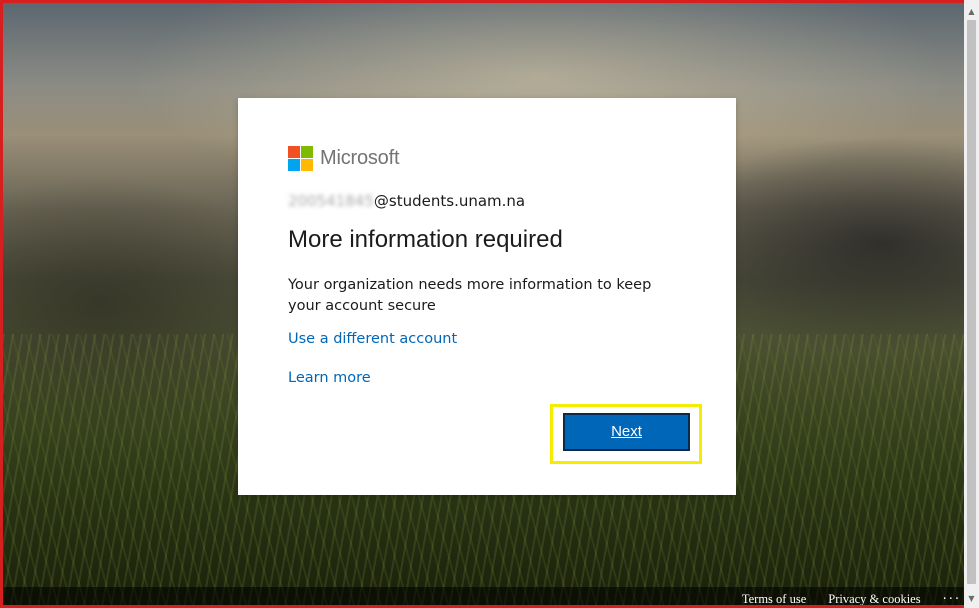 The image size is (979, 608). I want to click on use-different-account-link: Use a different account, so click(372, 339).